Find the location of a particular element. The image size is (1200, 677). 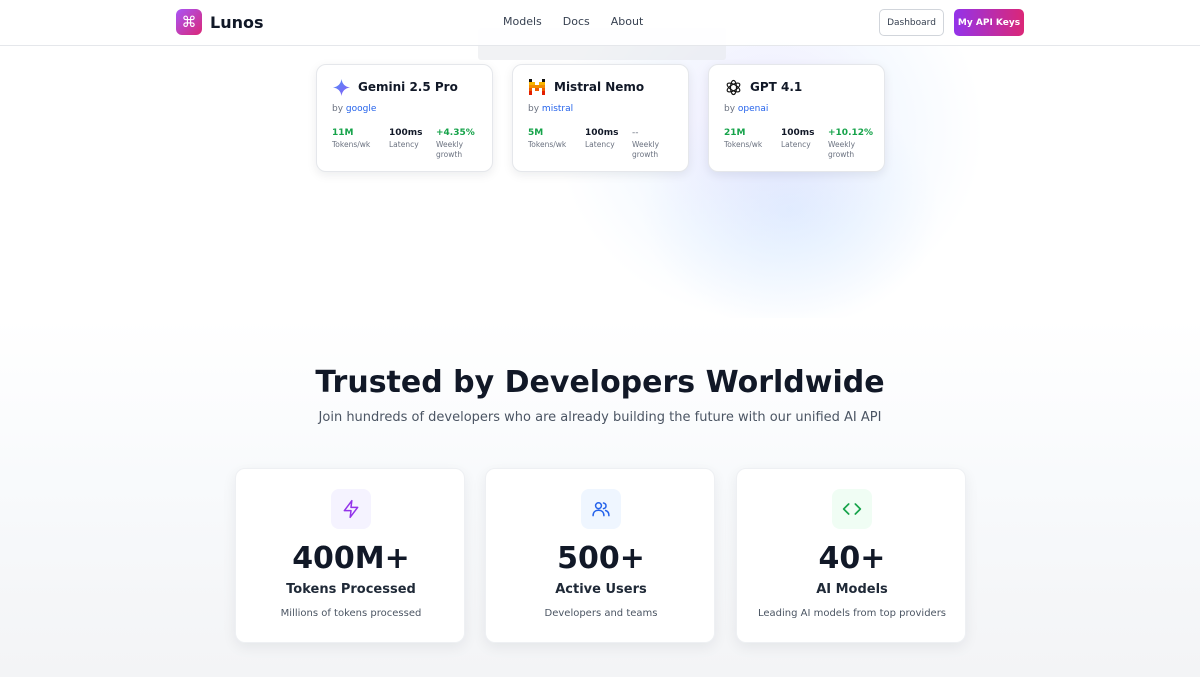

model-provider-line: by google is located at coordinates (354, 109).